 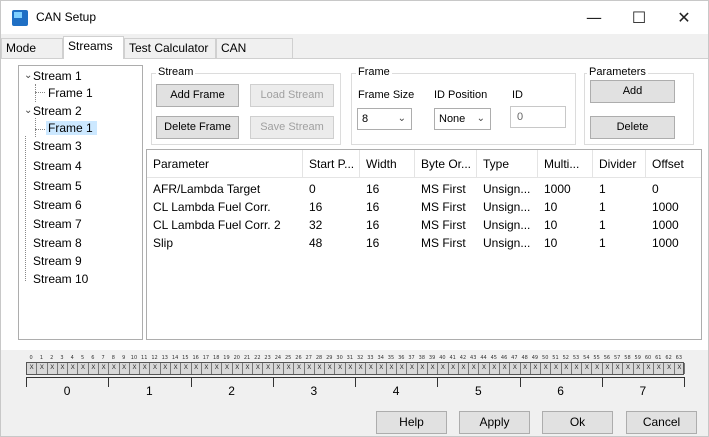 I want to click on add-parameter-button: Add, so click(x=632, y=91).